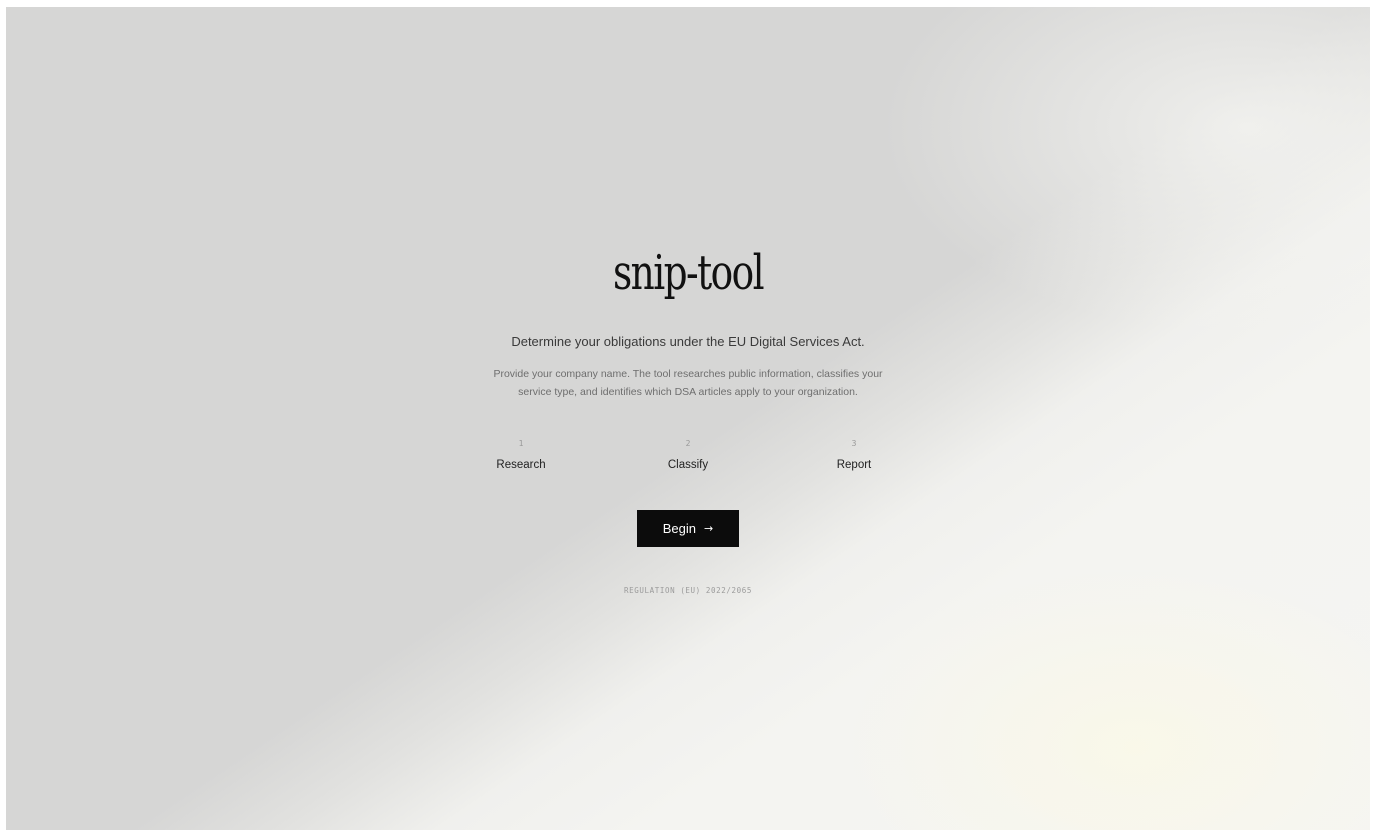 This screenshot has height=831, width=1374. I want to click on begin-button-label: Begin, so click(679, 528).